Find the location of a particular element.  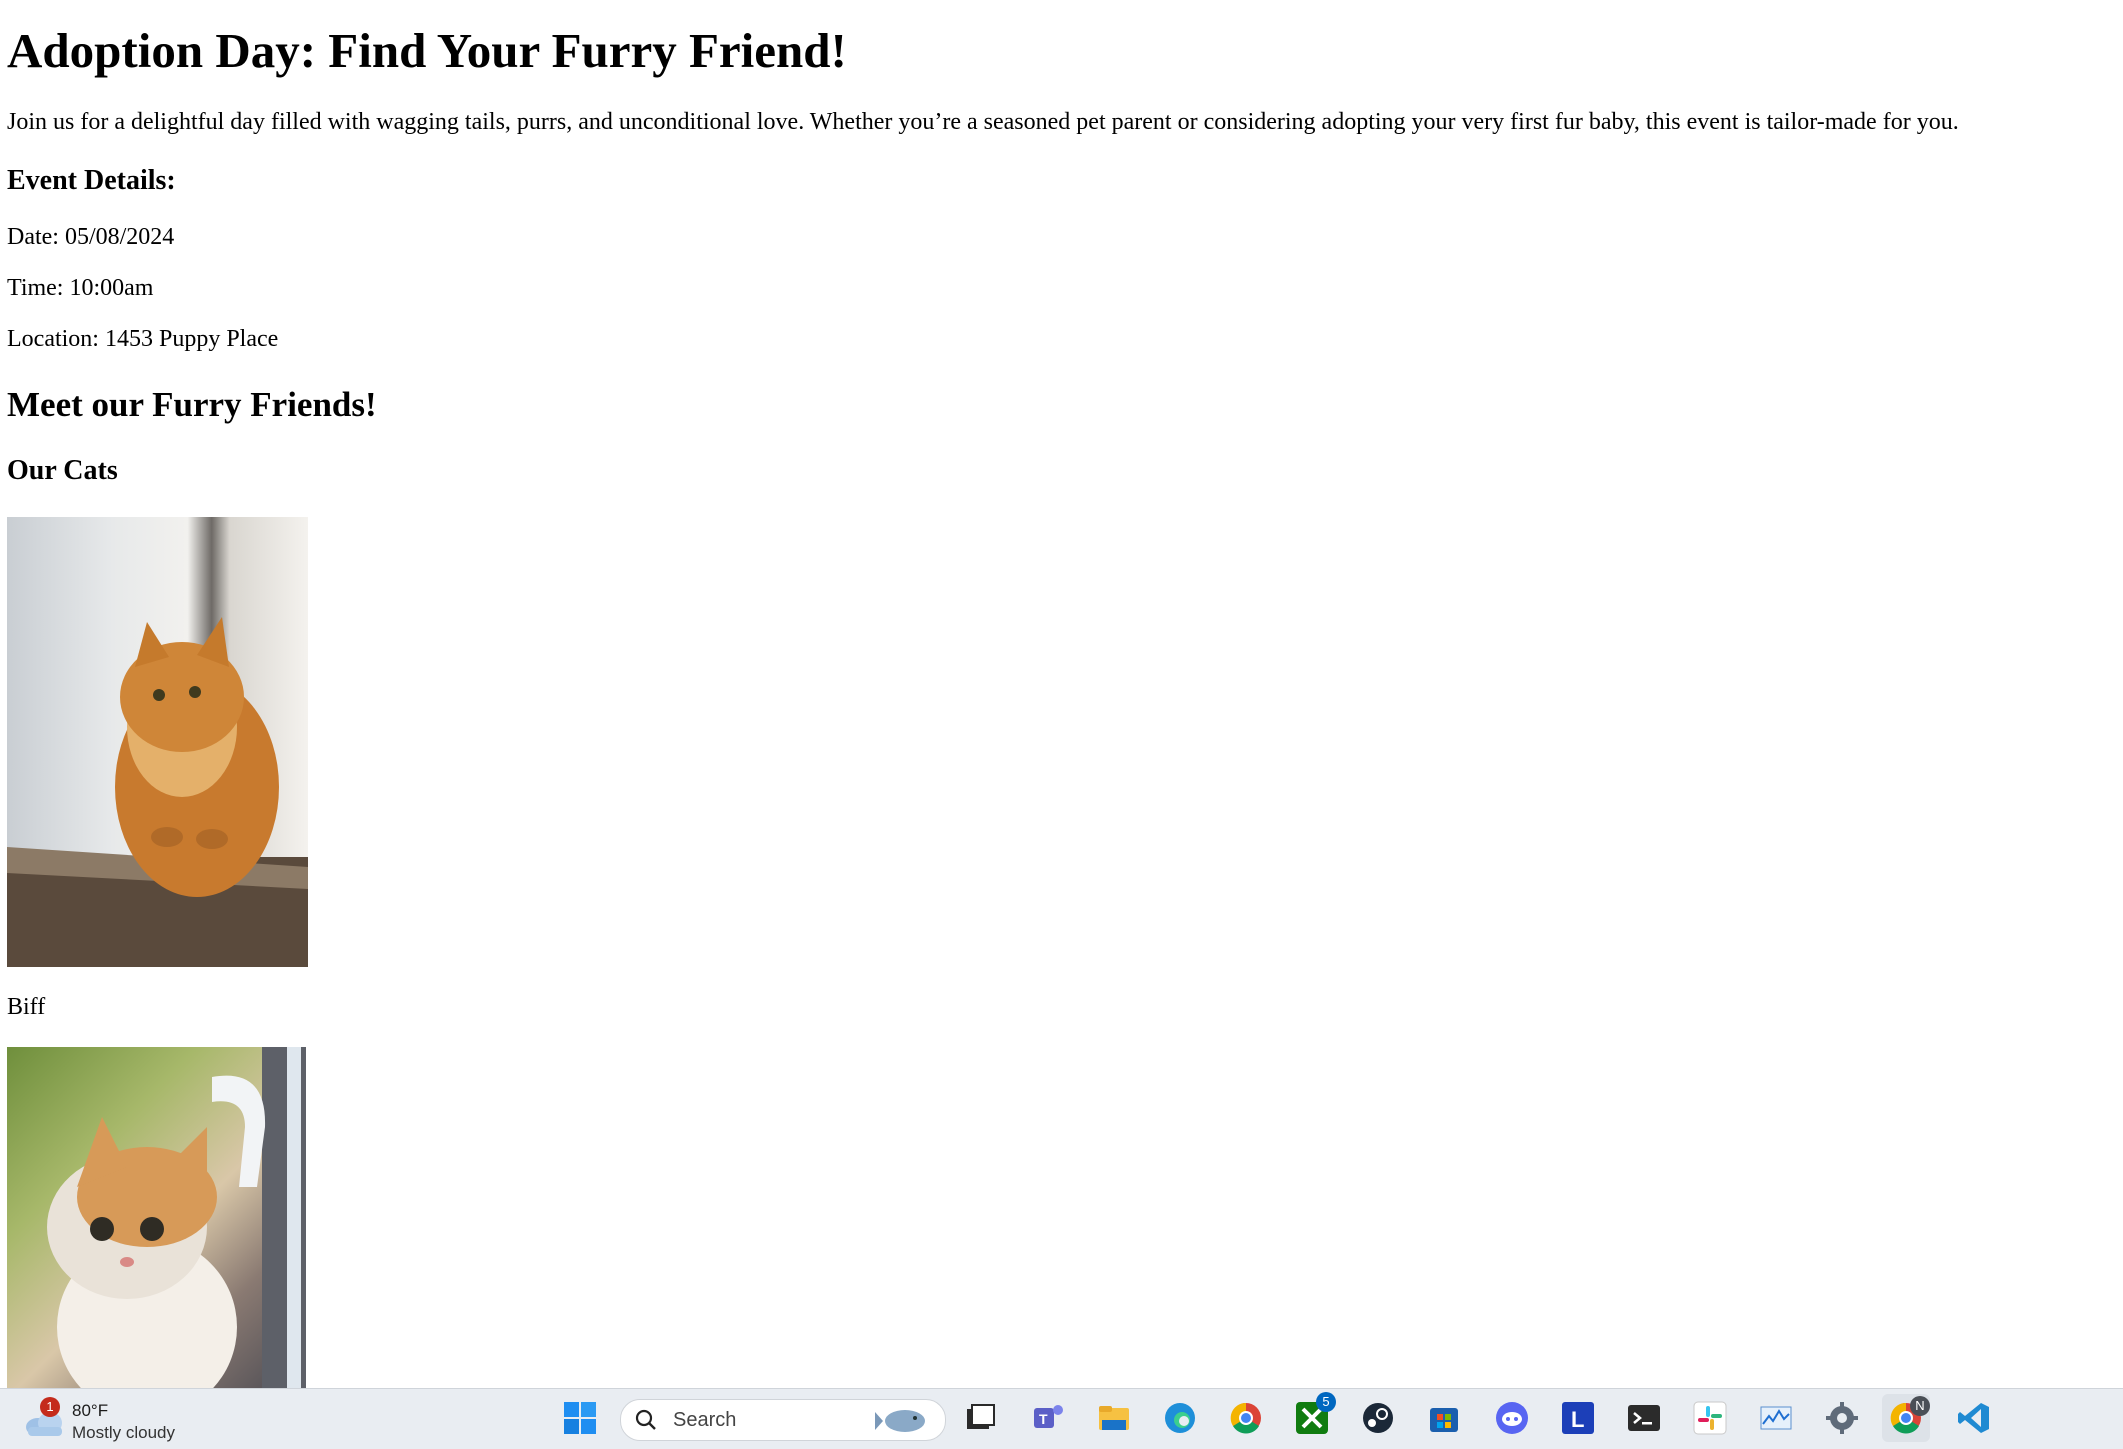

svg-text: L is located at coordinates (1577, 1419).